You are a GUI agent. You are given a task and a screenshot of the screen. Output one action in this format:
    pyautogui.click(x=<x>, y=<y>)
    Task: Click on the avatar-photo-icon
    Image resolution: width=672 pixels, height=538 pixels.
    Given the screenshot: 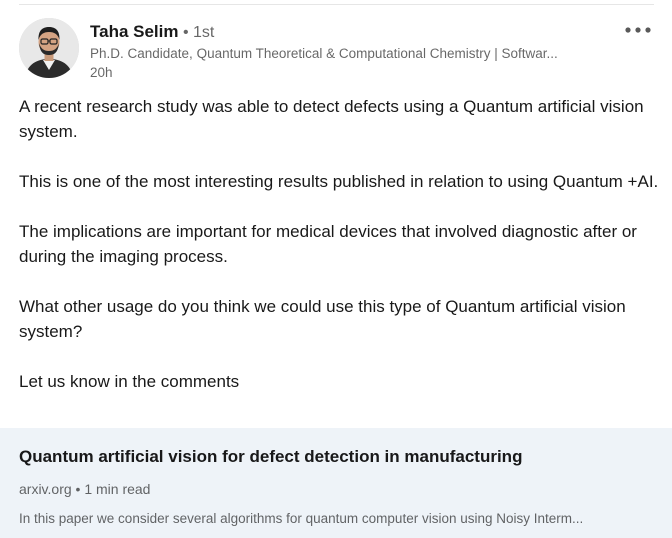 What is the action you would take?
    pyautogui.click(x=49, y=48)
    